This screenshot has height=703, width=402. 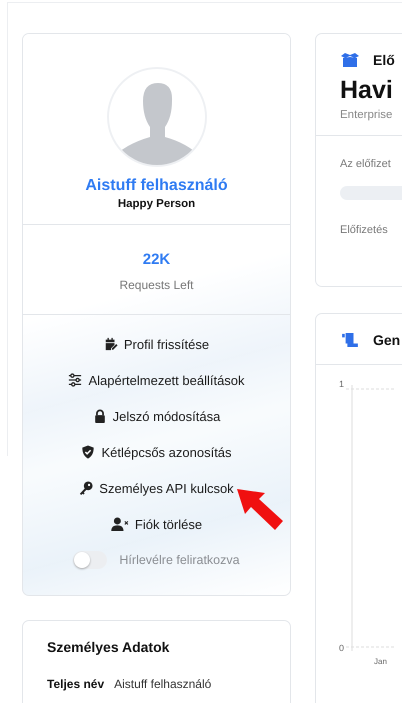 I want to click on shield-check-icon, so click(x=88, y=452).